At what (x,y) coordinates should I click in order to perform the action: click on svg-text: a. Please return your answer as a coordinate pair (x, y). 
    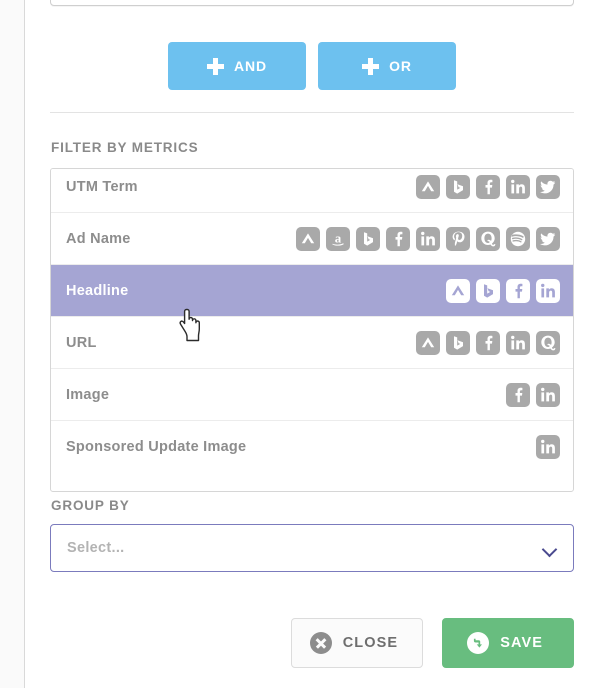
    Looking at the image, I should click on (338, 237).